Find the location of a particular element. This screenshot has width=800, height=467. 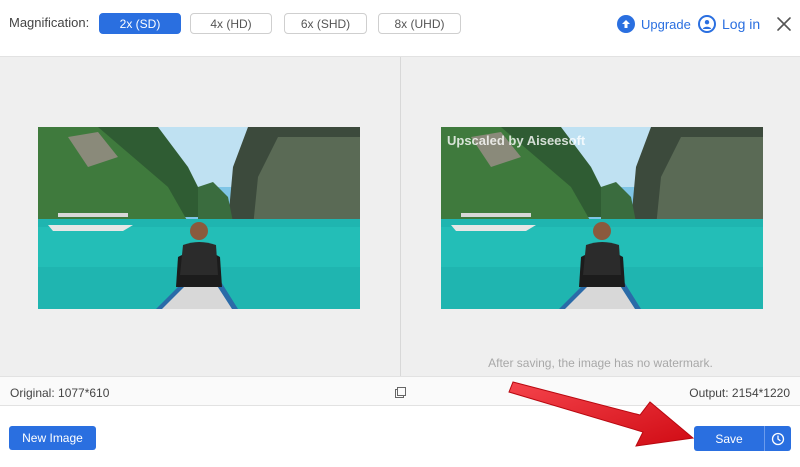

action-bar: New Image Save is located at coordinates (400, 436).